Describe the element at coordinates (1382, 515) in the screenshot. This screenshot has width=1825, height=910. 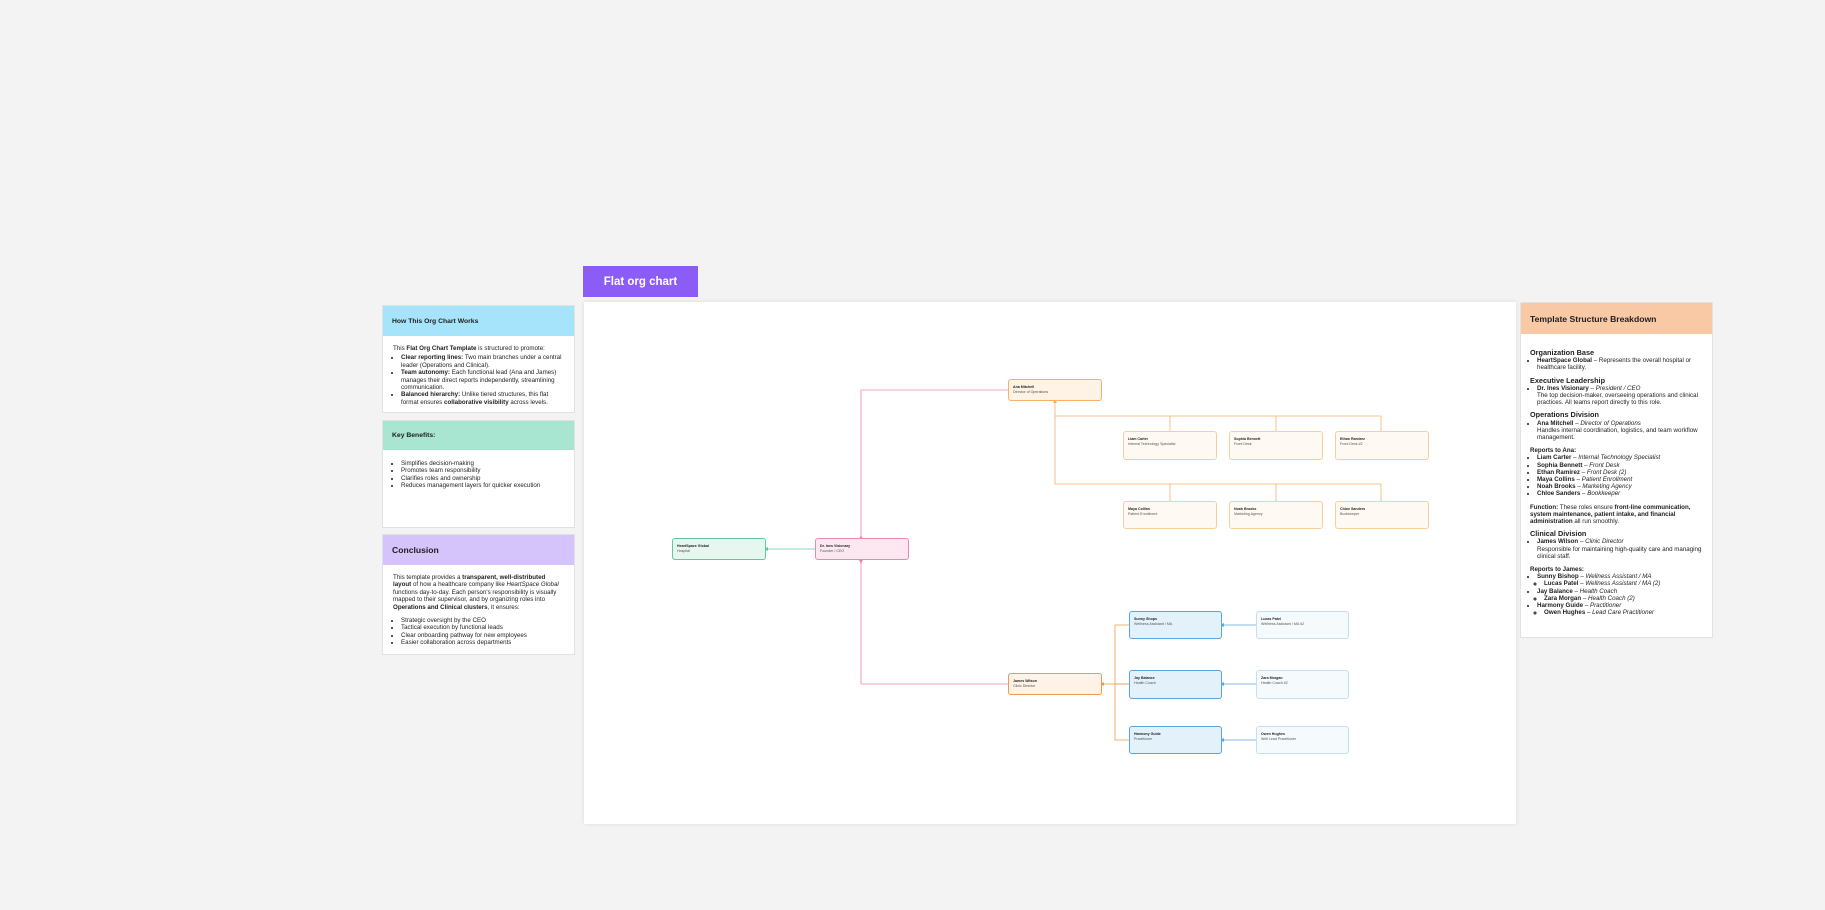
I see `node-chloe-sanders: Chloe Sanders Bookkeeper` at that location.